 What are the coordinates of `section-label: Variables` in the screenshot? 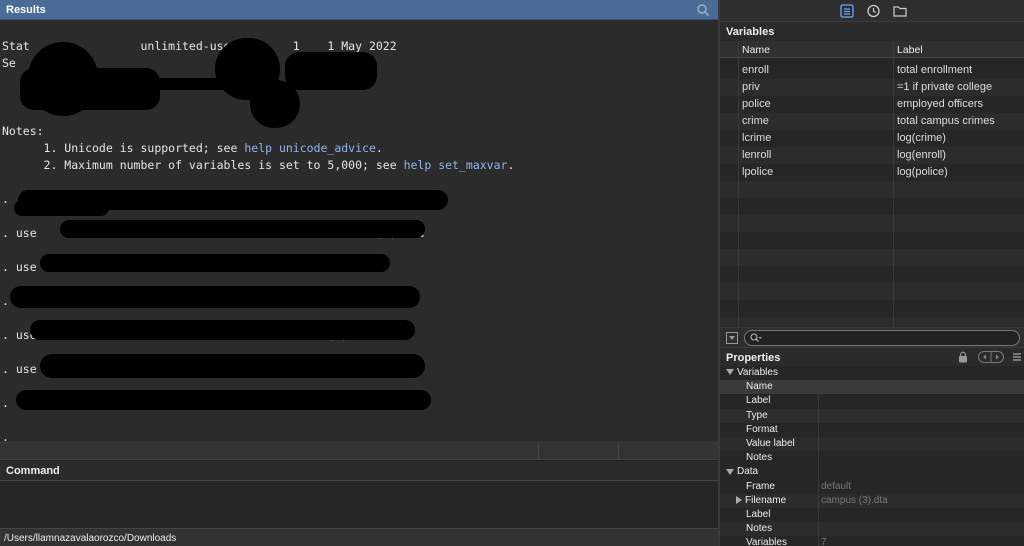 It's located at (757, 372).